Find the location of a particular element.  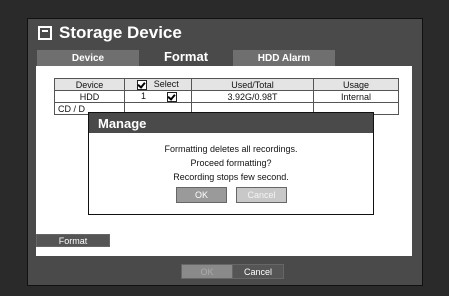

row-checkbox is located at coordinates (171, 96).